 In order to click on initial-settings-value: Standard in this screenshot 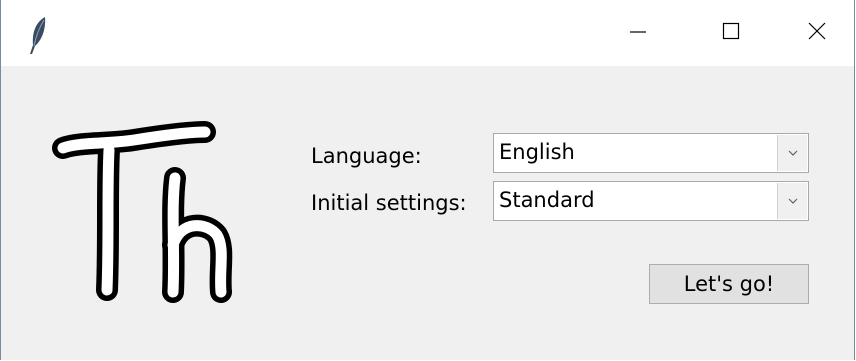, I will do `click(547, 200)`.